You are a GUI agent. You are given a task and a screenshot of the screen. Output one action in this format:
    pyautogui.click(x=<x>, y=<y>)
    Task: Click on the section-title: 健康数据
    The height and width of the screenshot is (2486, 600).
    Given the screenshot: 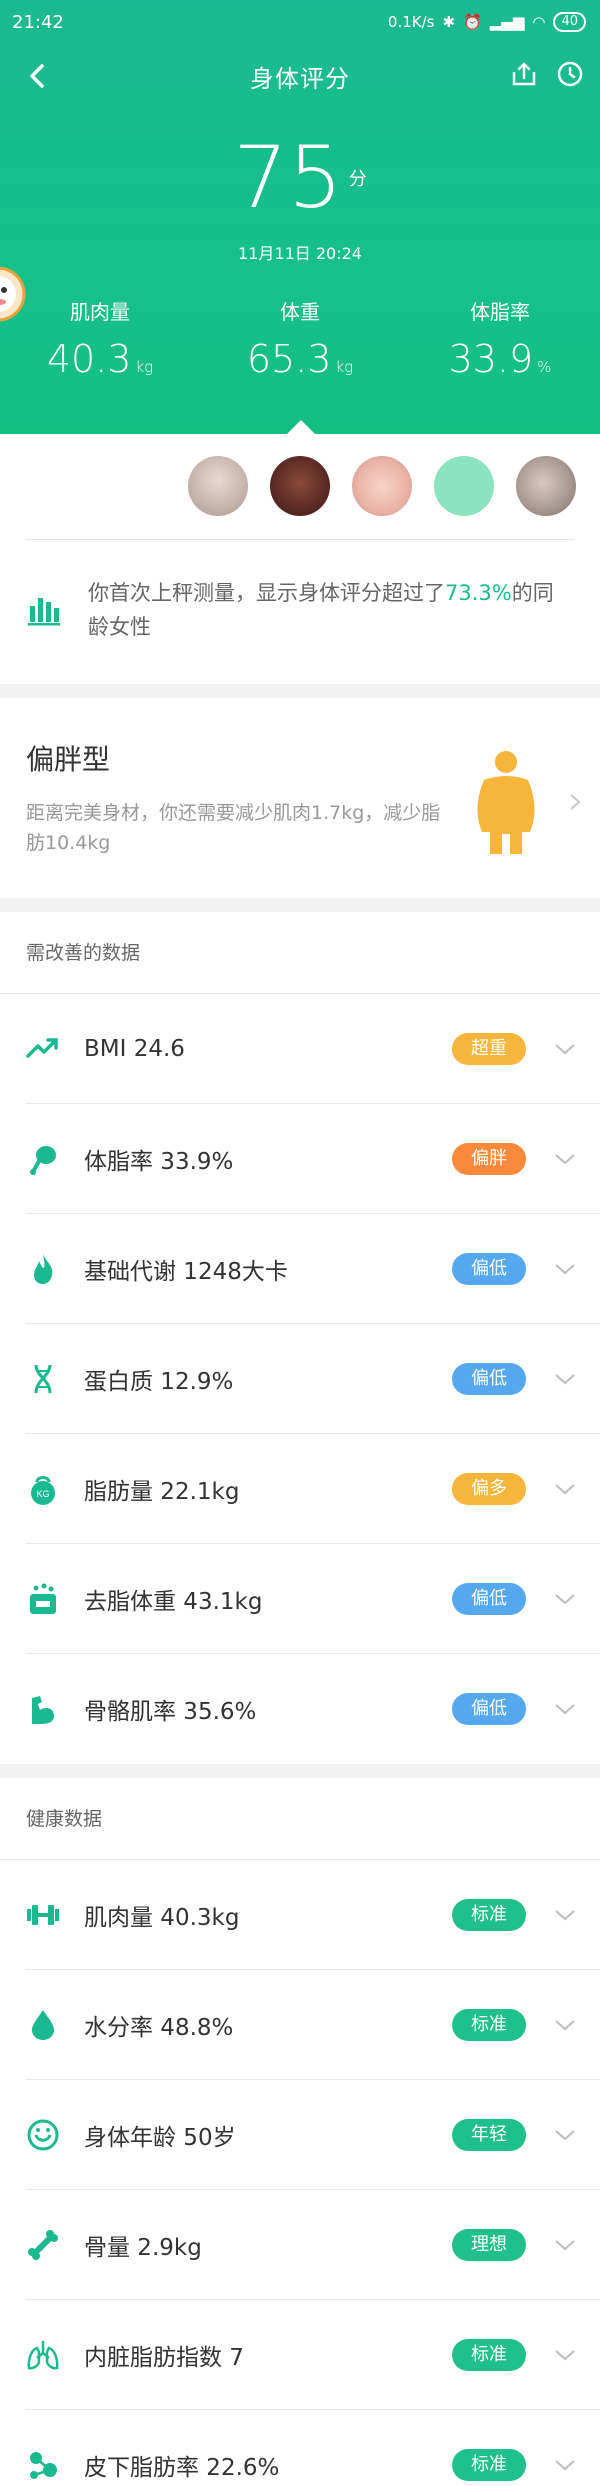 What is the action you would take?
    pyautogui.click(x=300, y=1819)
    